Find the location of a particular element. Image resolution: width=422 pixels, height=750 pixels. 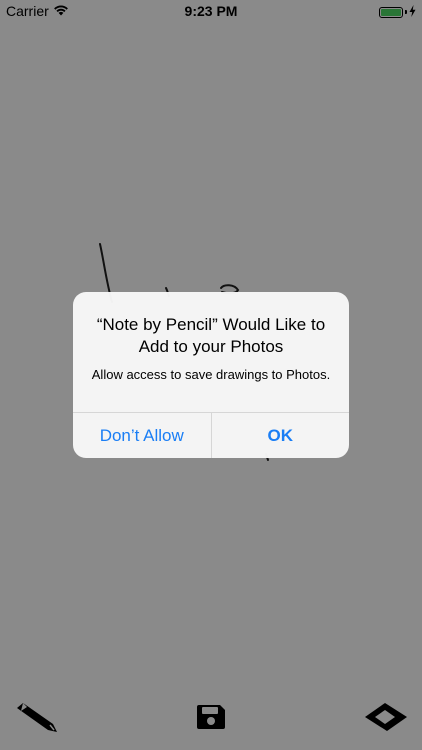

alert-message: Allow access to save drawings to Photos. is located at coordinates (211, 374).